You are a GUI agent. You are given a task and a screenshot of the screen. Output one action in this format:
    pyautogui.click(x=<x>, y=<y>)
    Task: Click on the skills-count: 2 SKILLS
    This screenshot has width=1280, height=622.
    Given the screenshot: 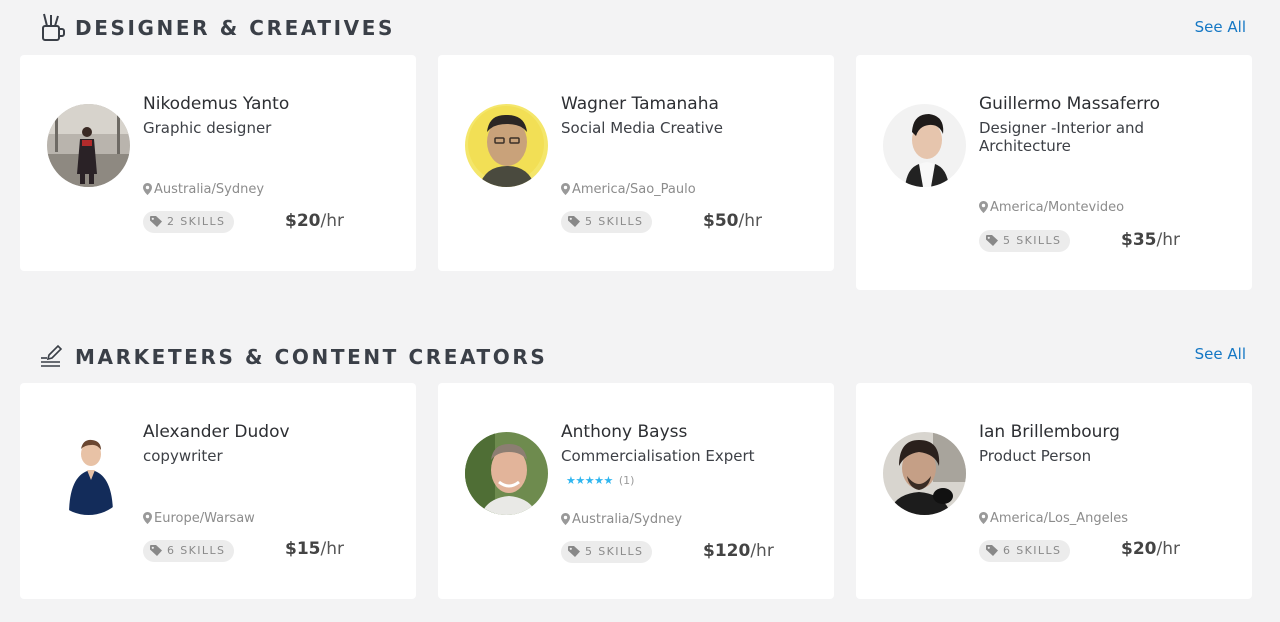 What is the action you would take?
    pyautogui.click(x=196, y=221)
    